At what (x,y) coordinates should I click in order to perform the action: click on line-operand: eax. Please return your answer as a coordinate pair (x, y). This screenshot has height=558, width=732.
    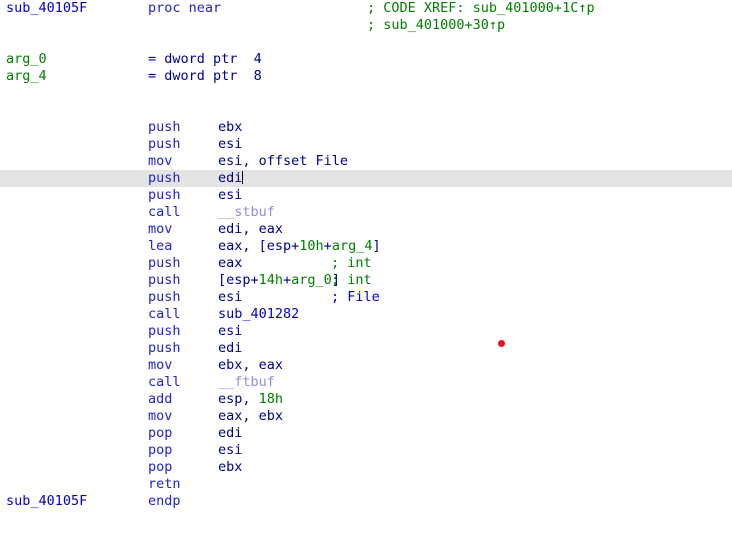
    Looking at the image, I should click on (230, 263).